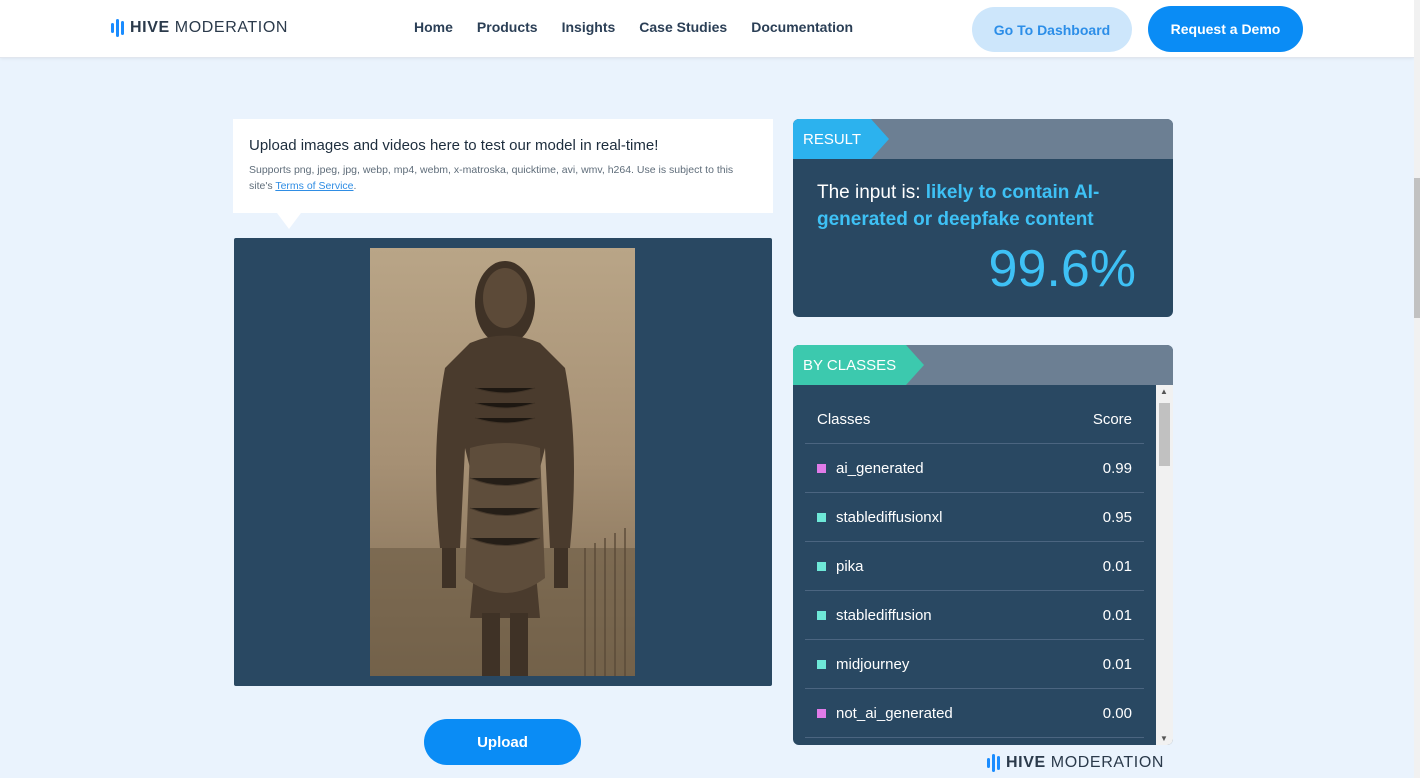 The height and width of the screenshot is (778, 1420). What do you see at coordinates (894, 713) in the screenshot?
I see `class-name: not_ai_generated` at bounding box center [894, 713].